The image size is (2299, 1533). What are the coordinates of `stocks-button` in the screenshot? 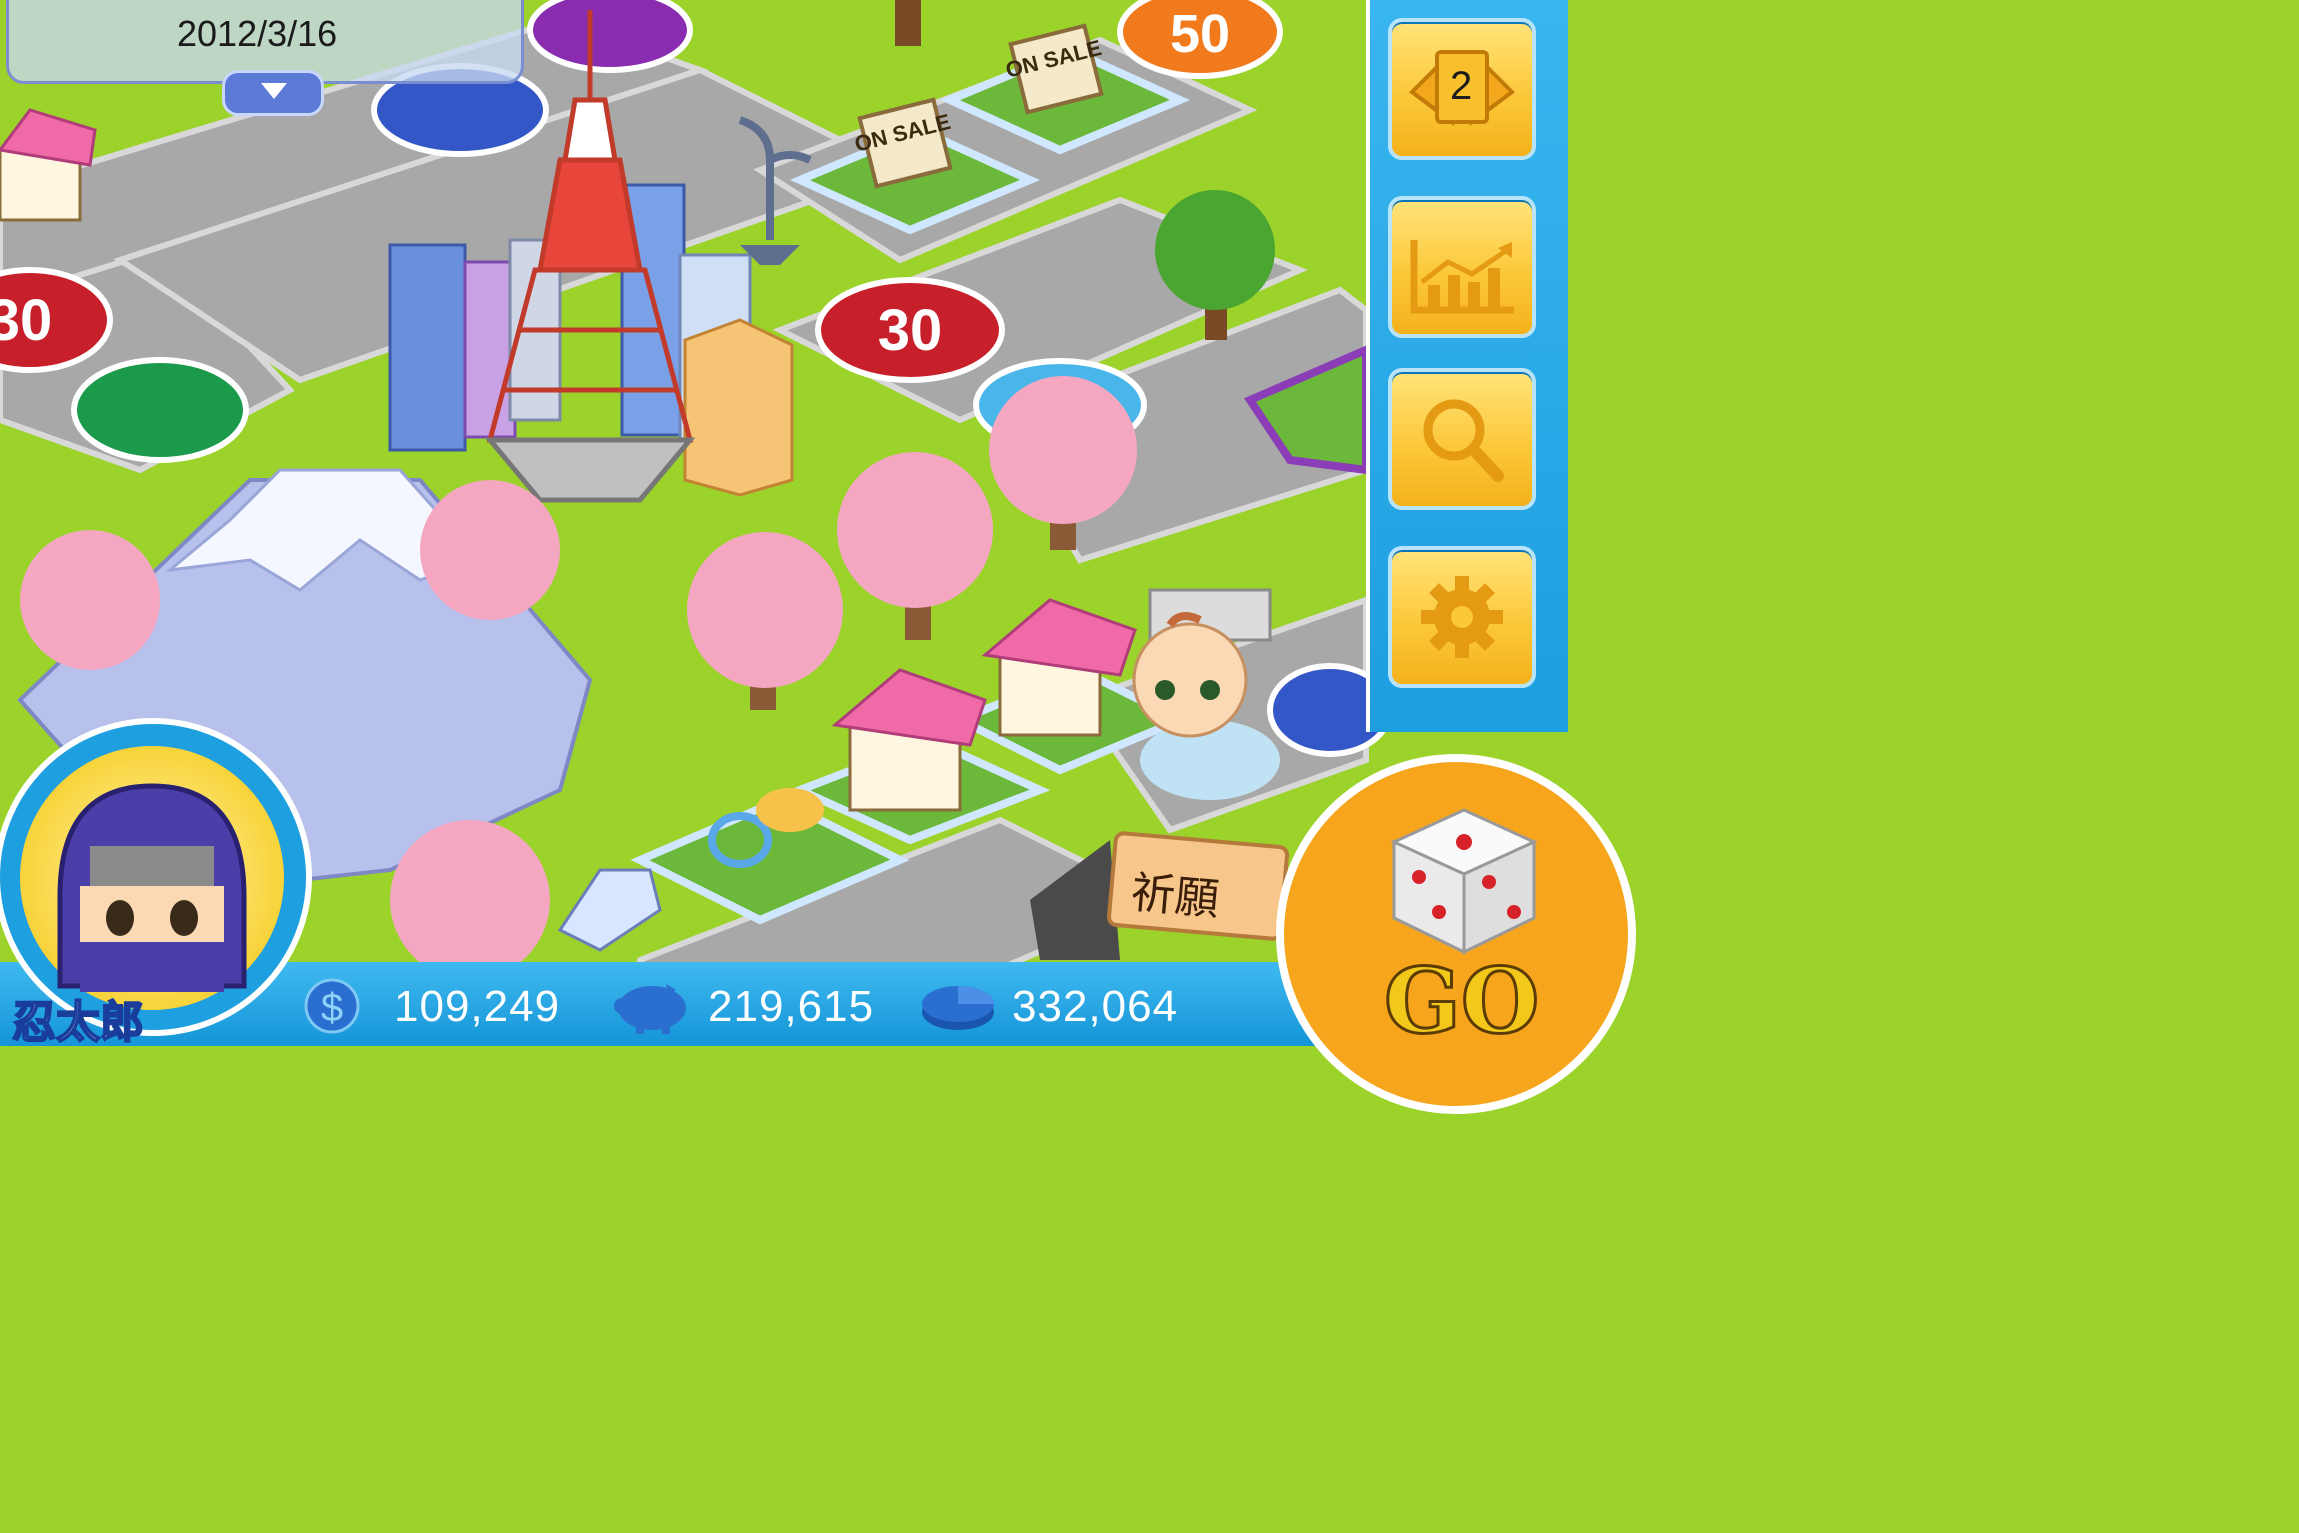 It's located at (1462, 267).